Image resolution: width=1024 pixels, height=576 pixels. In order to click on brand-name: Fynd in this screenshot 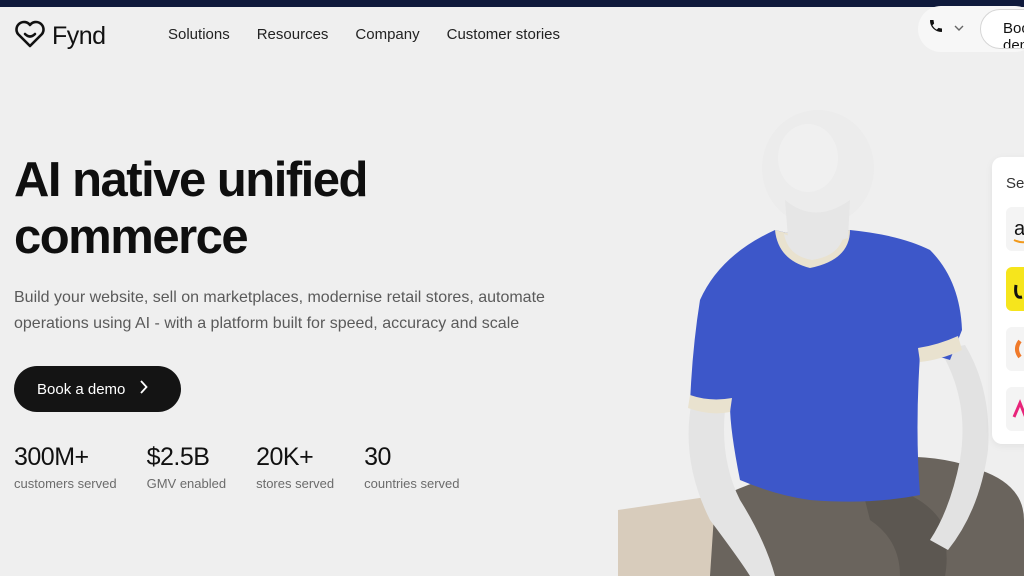, I will do `click(79, 36)`.